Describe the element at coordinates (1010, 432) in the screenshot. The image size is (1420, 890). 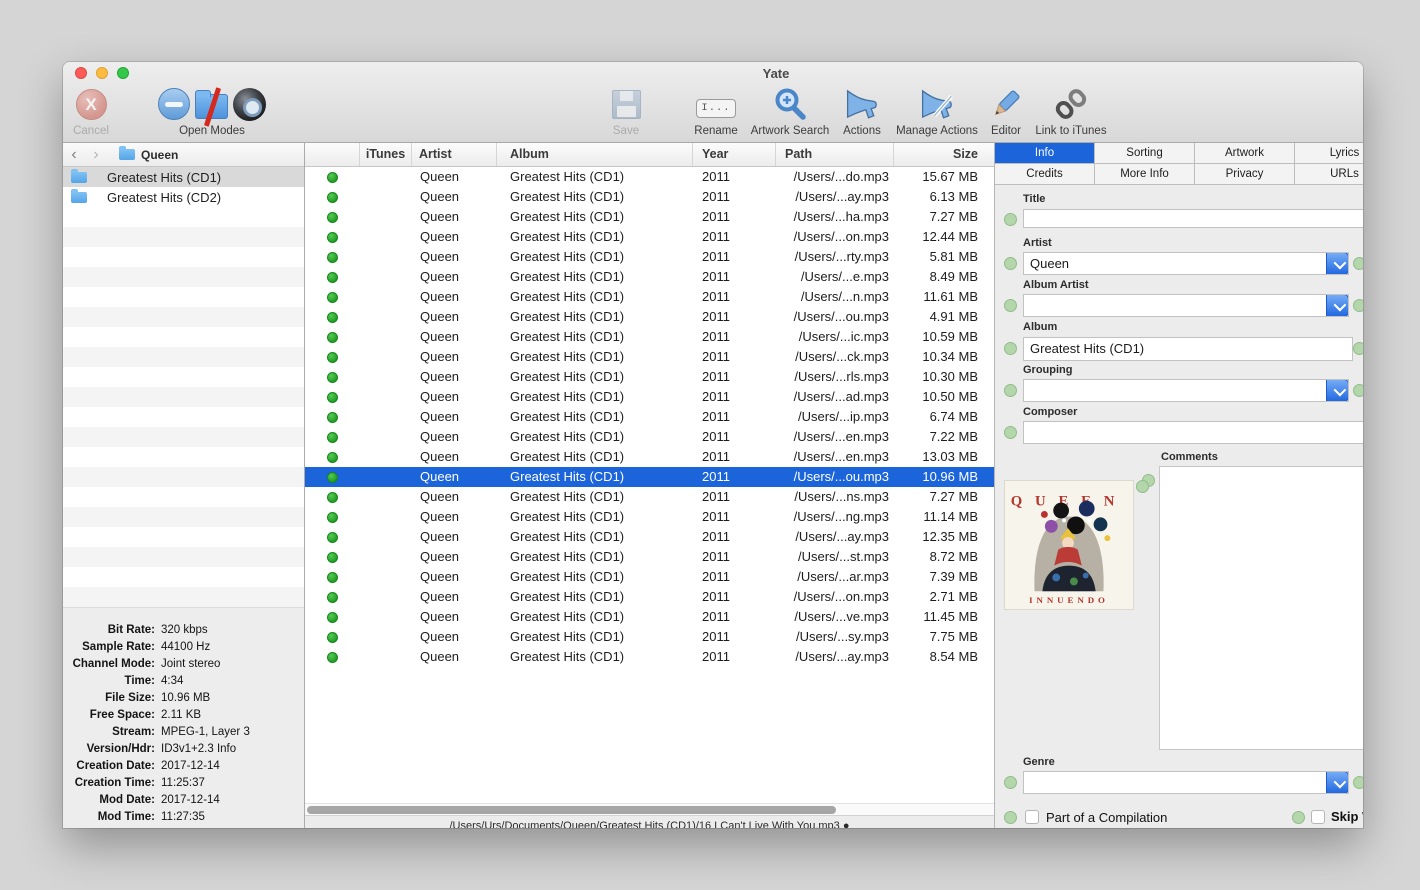
I see `composer-indicator-dot` at that location.